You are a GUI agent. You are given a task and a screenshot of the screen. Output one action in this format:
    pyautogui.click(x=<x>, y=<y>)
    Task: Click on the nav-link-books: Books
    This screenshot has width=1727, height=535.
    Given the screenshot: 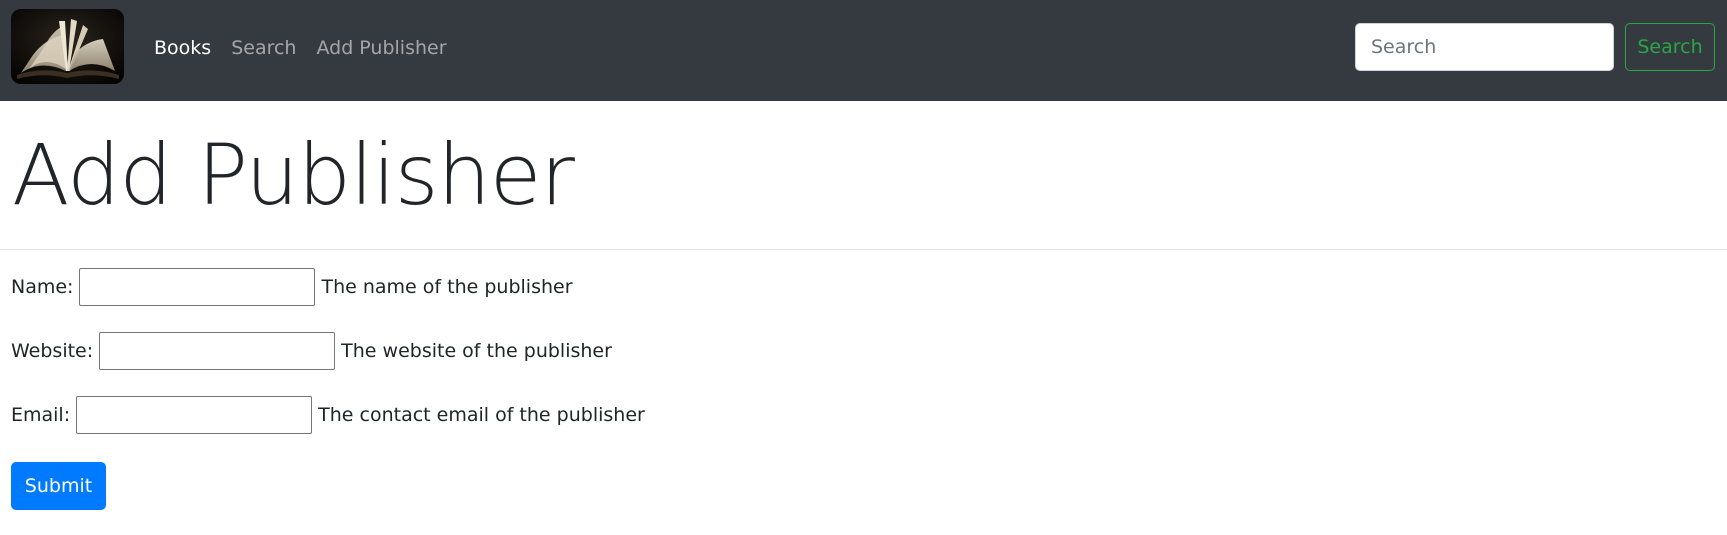 What is the action you would take?
    pyautogui.click(x=182, y=48)
    